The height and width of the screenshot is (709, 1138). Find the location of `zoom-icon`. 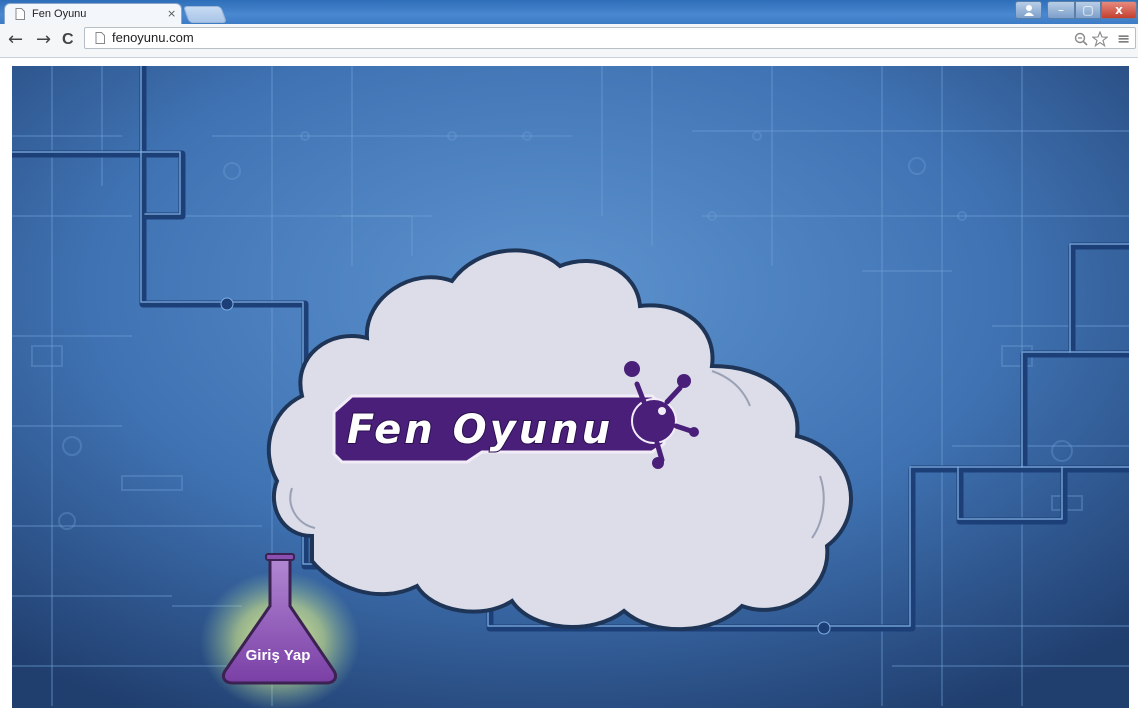

zoom-icon is located at coordinates (1081, 39).